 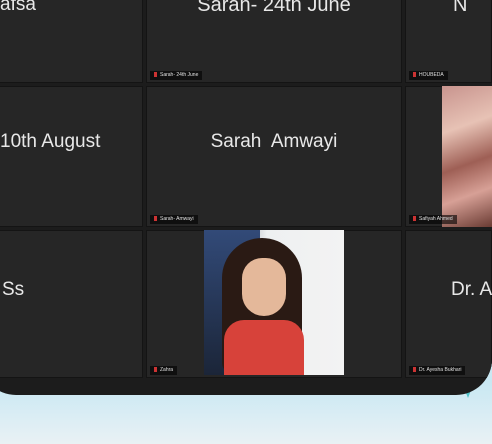 I want to click on participant-name: Dr. A, so click(x=471, y=289).